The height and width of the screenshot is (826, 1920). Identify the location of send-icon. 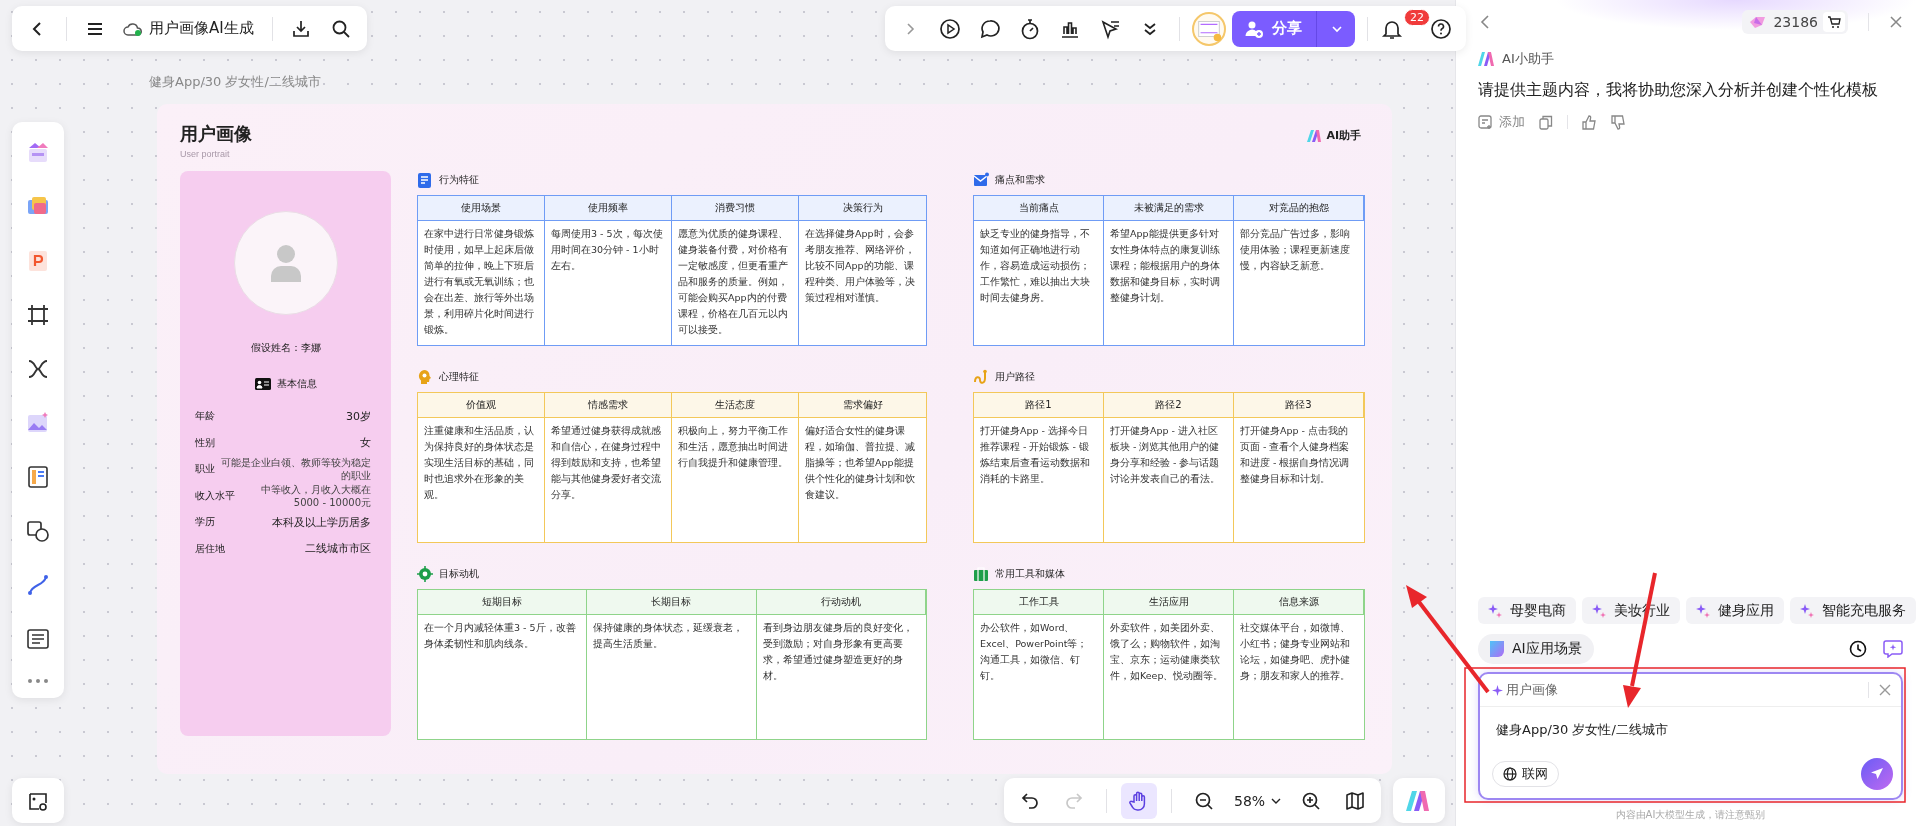
(1877, 774).